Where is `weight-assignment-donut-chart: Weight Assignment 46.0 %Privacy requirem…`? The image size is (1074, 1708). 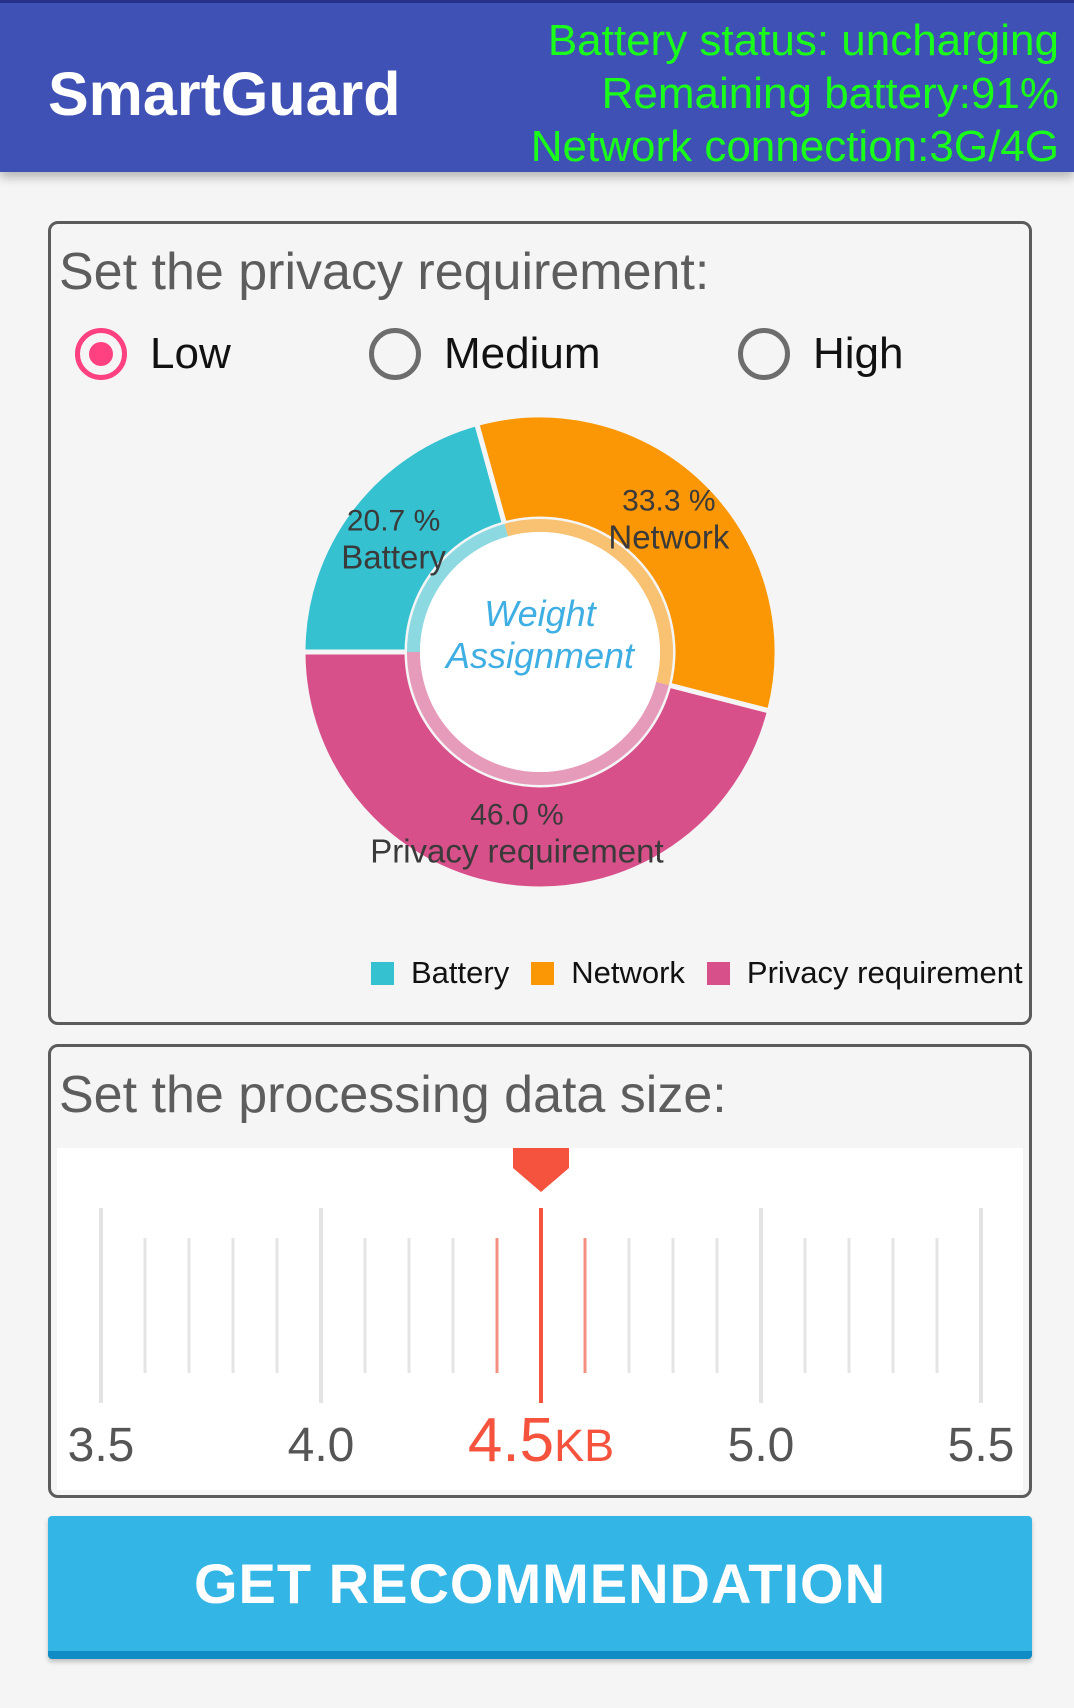 weight-assignment-donut-chart: Weight Assignment 46.0 %Privacy requirem… is located at coordinates (540, 652).